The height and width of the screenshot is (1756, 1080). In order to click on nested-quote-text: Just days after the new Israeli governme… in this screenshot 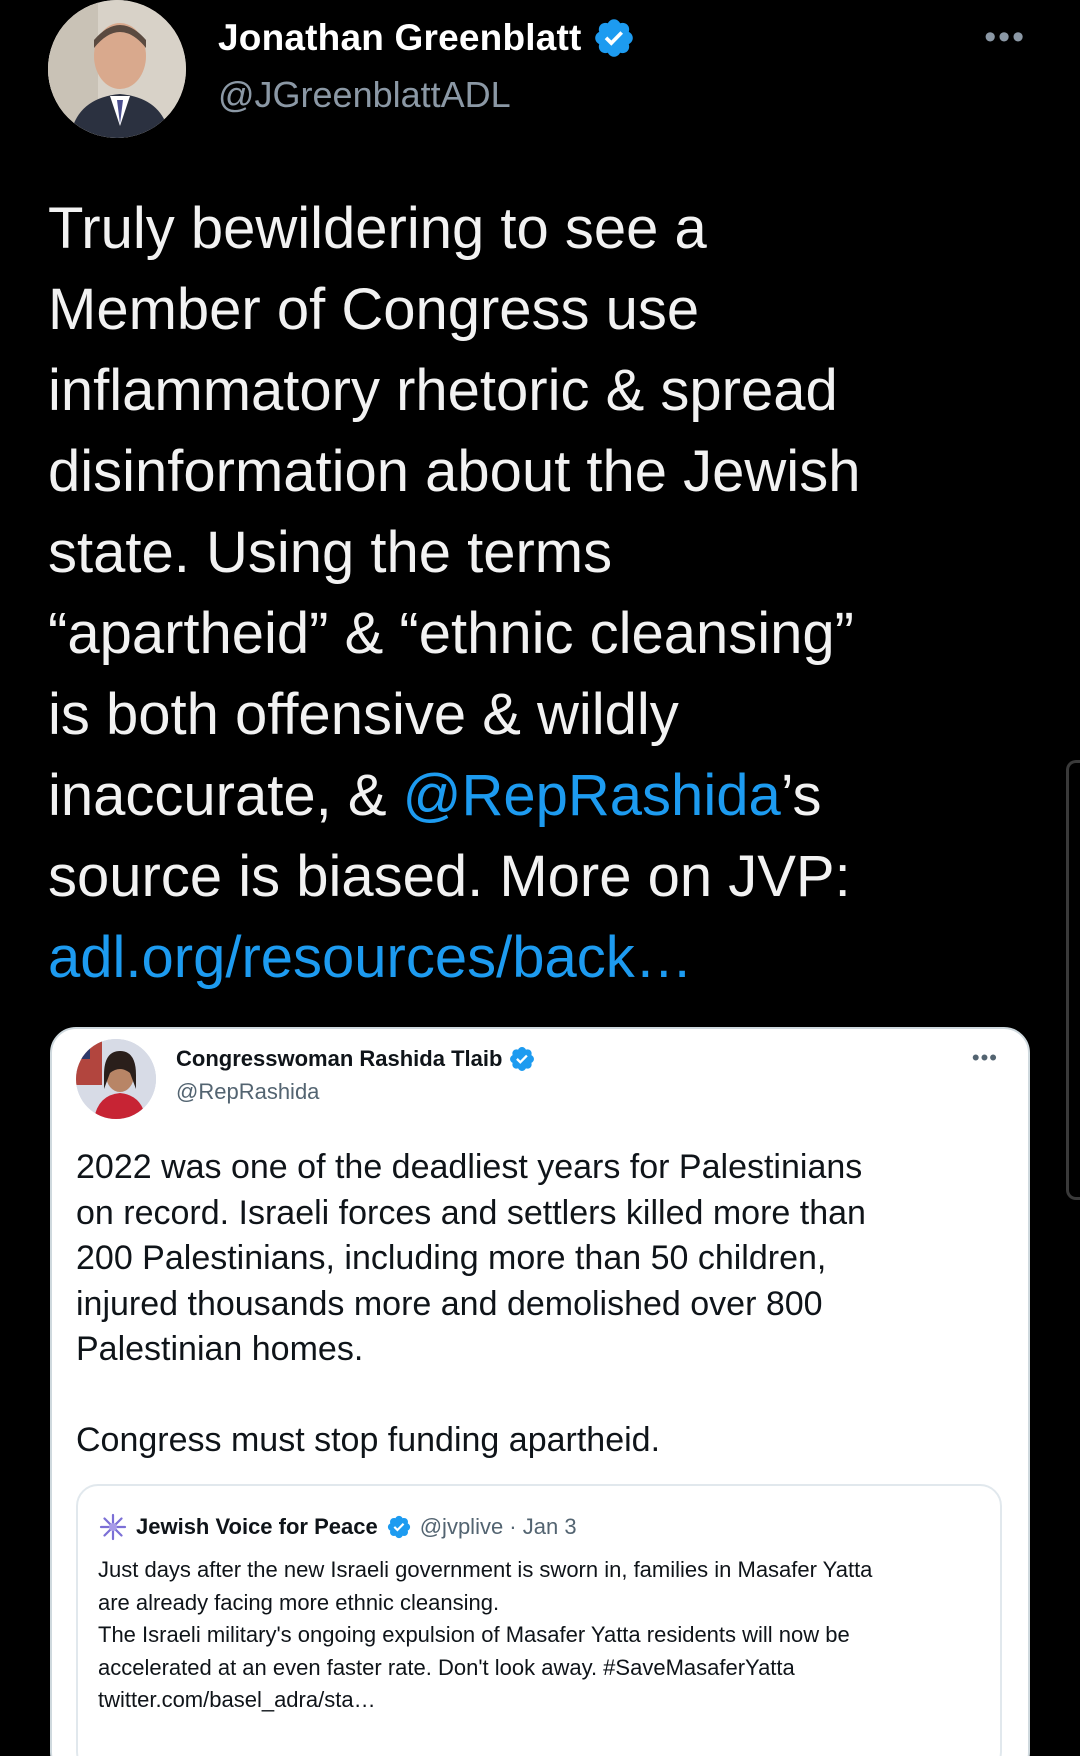, I will do `click(485, 1634)`.